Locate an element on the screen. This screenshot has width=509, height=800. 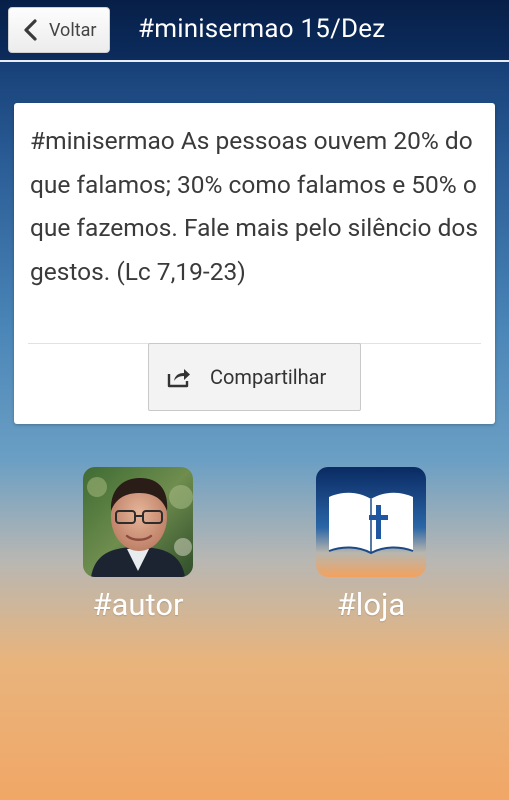
share-button-label: Compartilhar is located at coordinates (268, 377).